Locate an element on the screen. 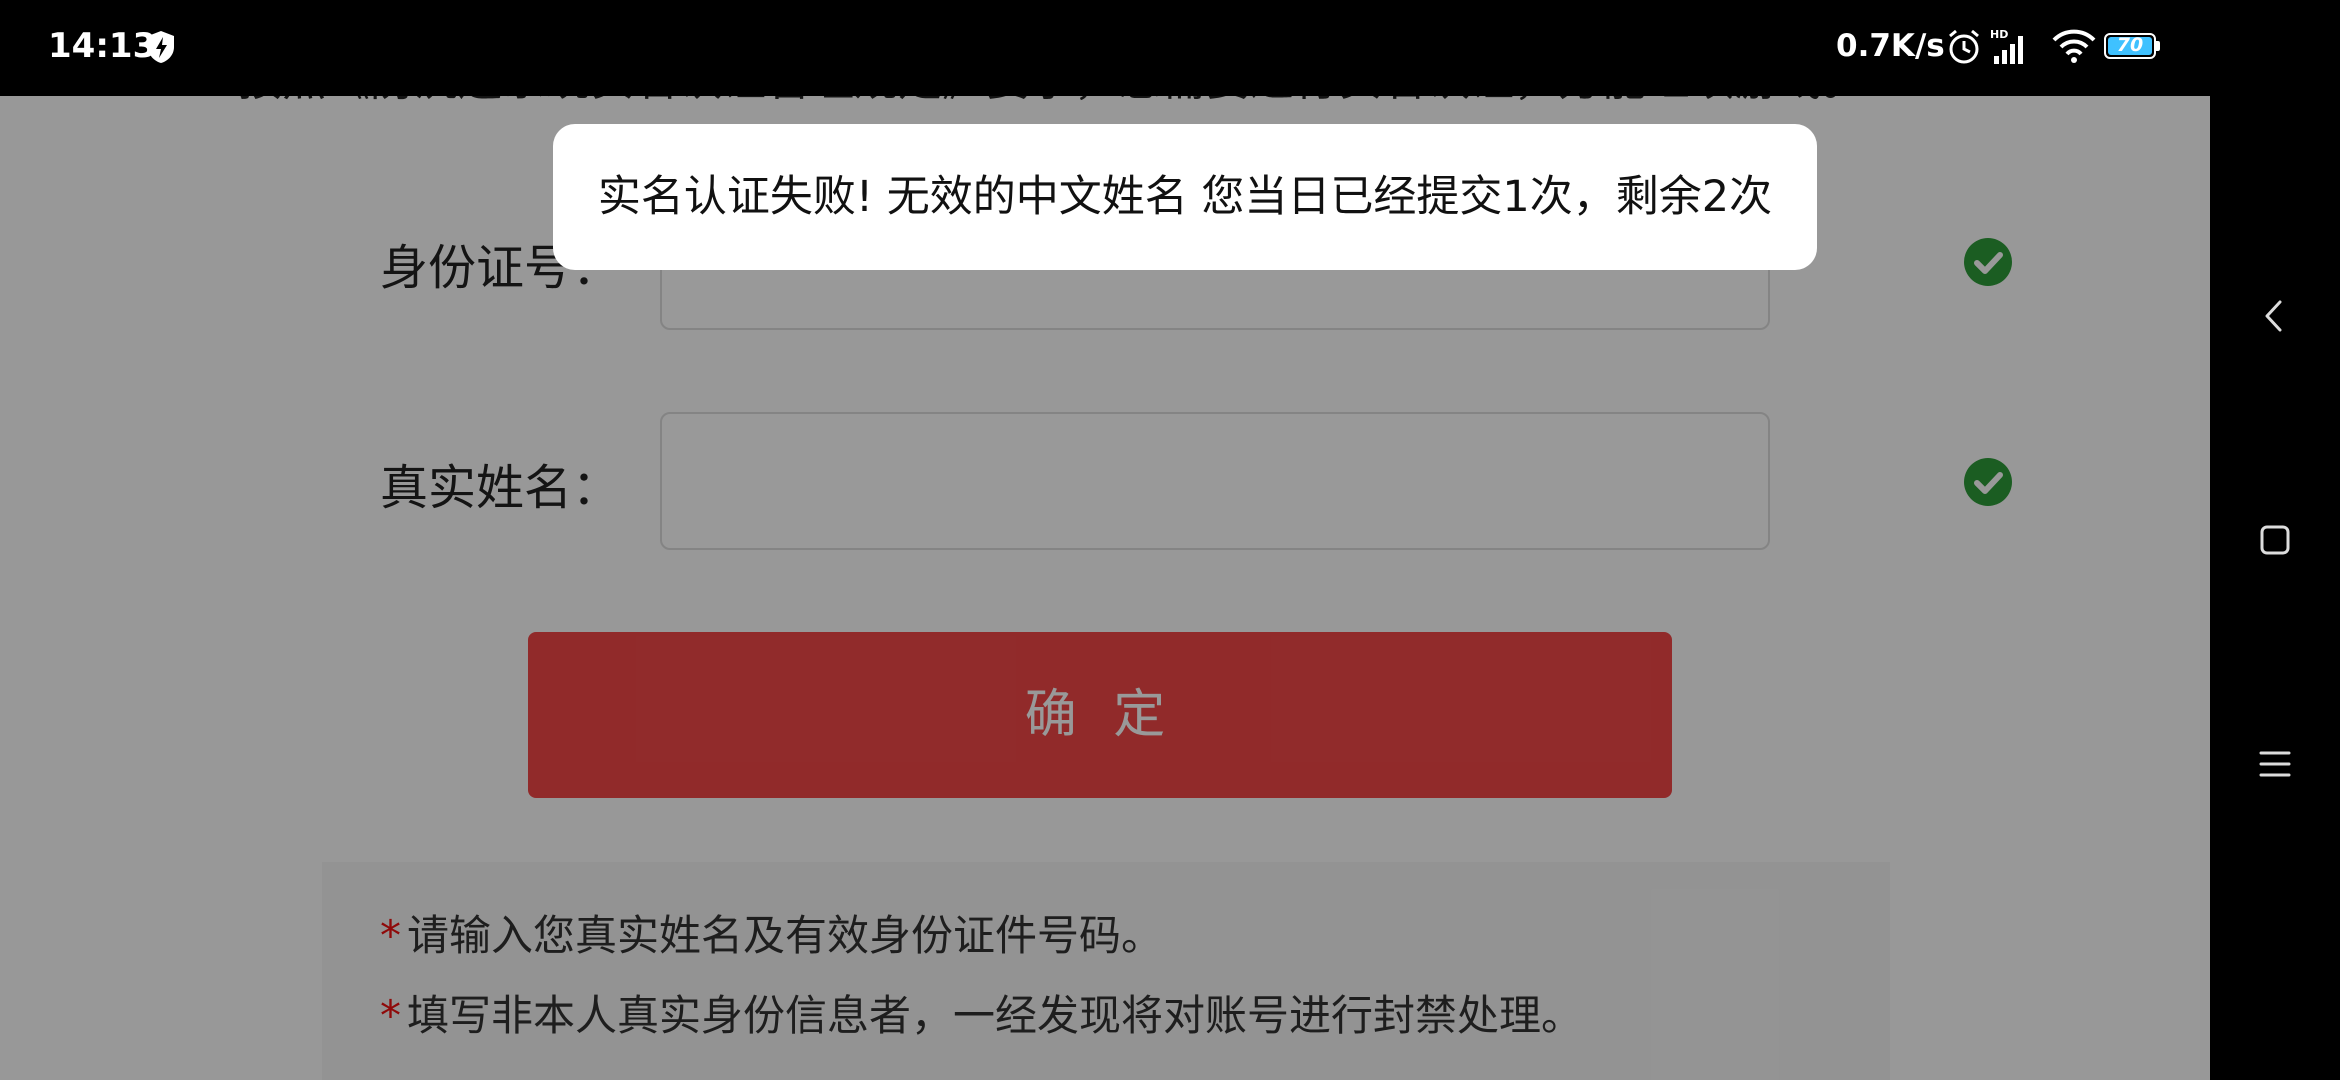  recents-icon is located at coordinates (2275, 540).